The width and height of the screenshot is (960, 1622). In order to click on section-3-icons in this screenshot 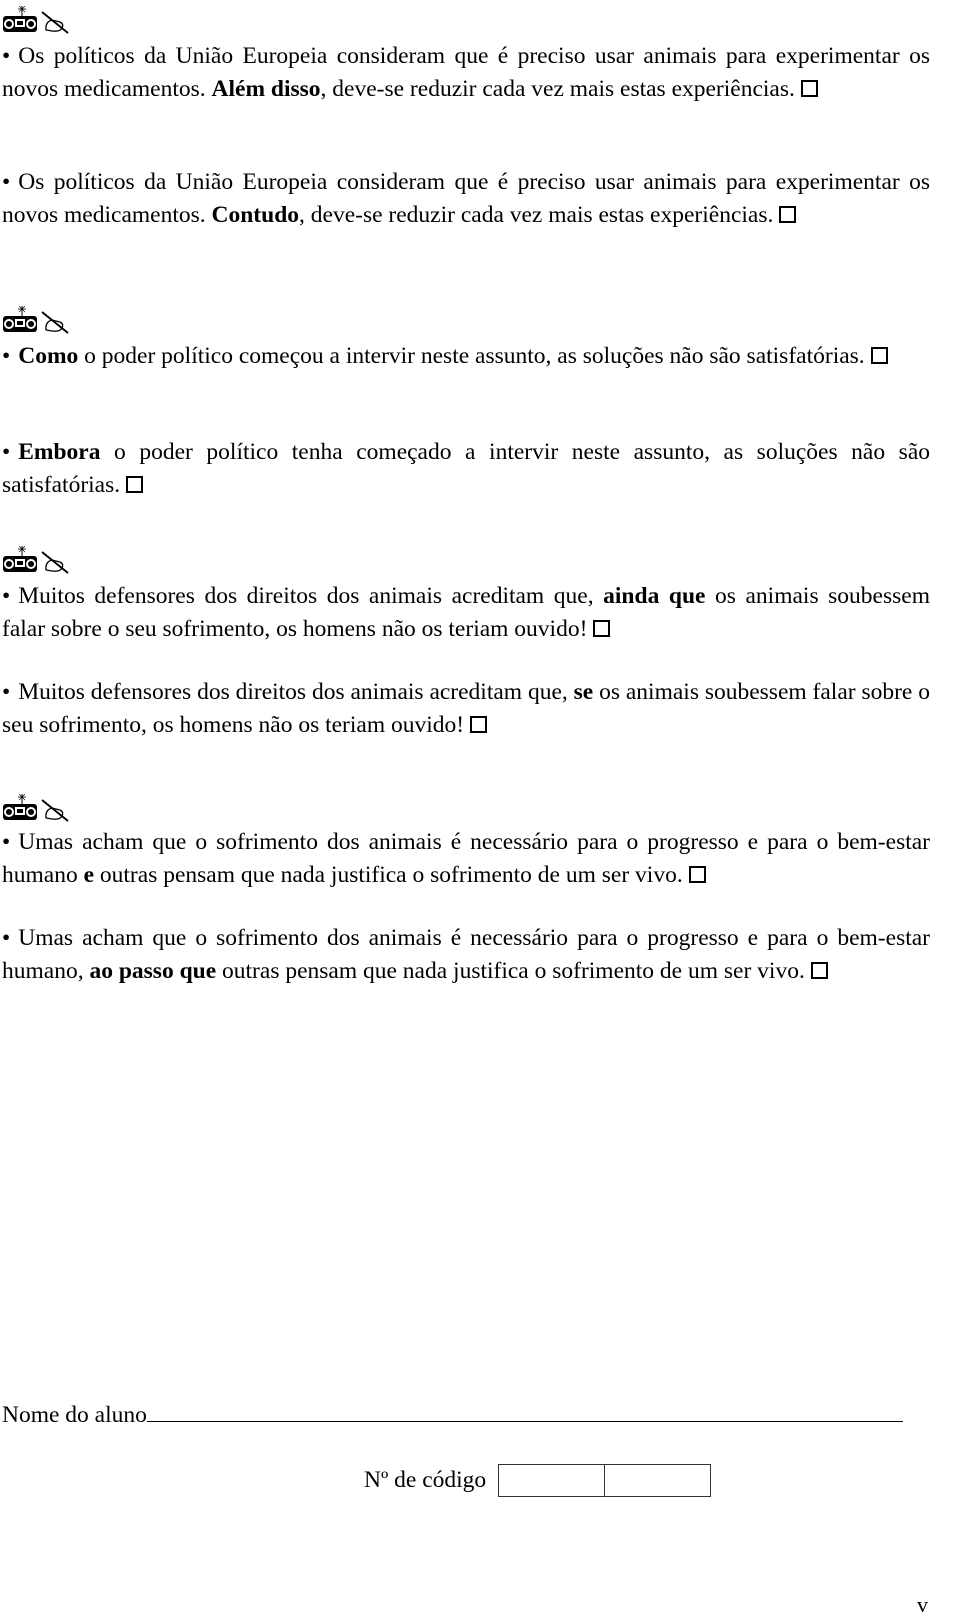, I will do `click(36, 559)`.